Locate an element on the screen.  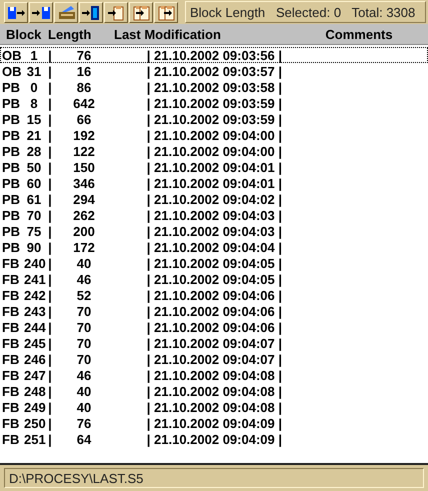
modification-date: | 21.10.2002 09:04:07 | is located at coordinates (214, 359).